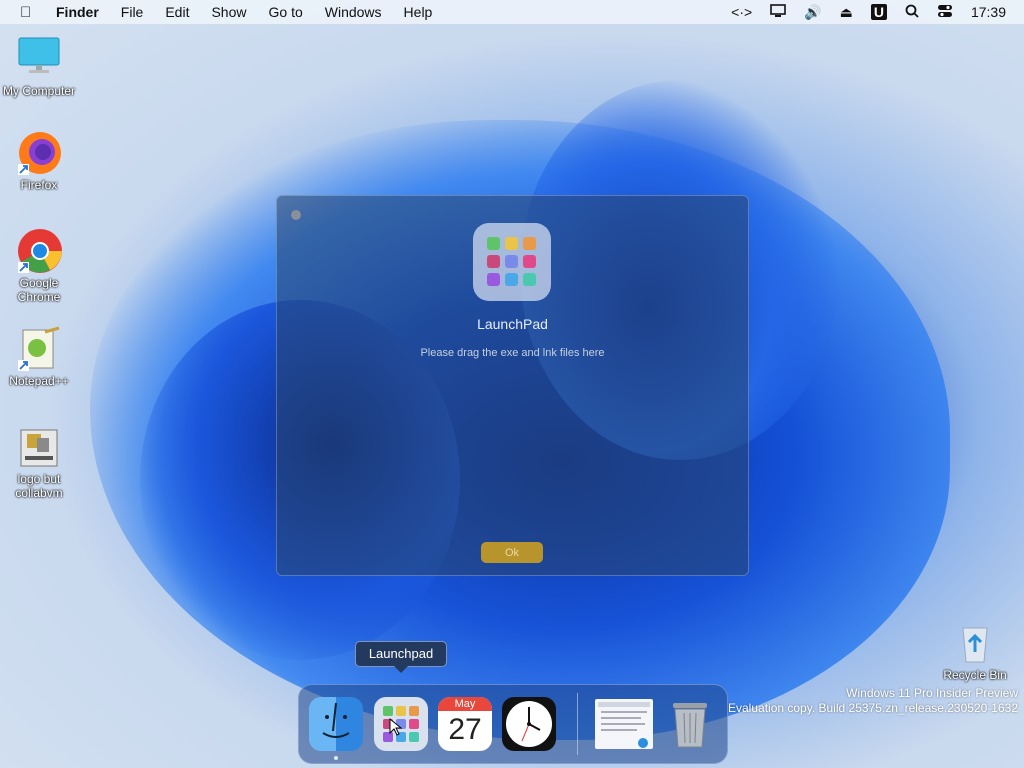 This screenshot has height=768, width=1024. I want to click on search-icon, so click(912, 12).